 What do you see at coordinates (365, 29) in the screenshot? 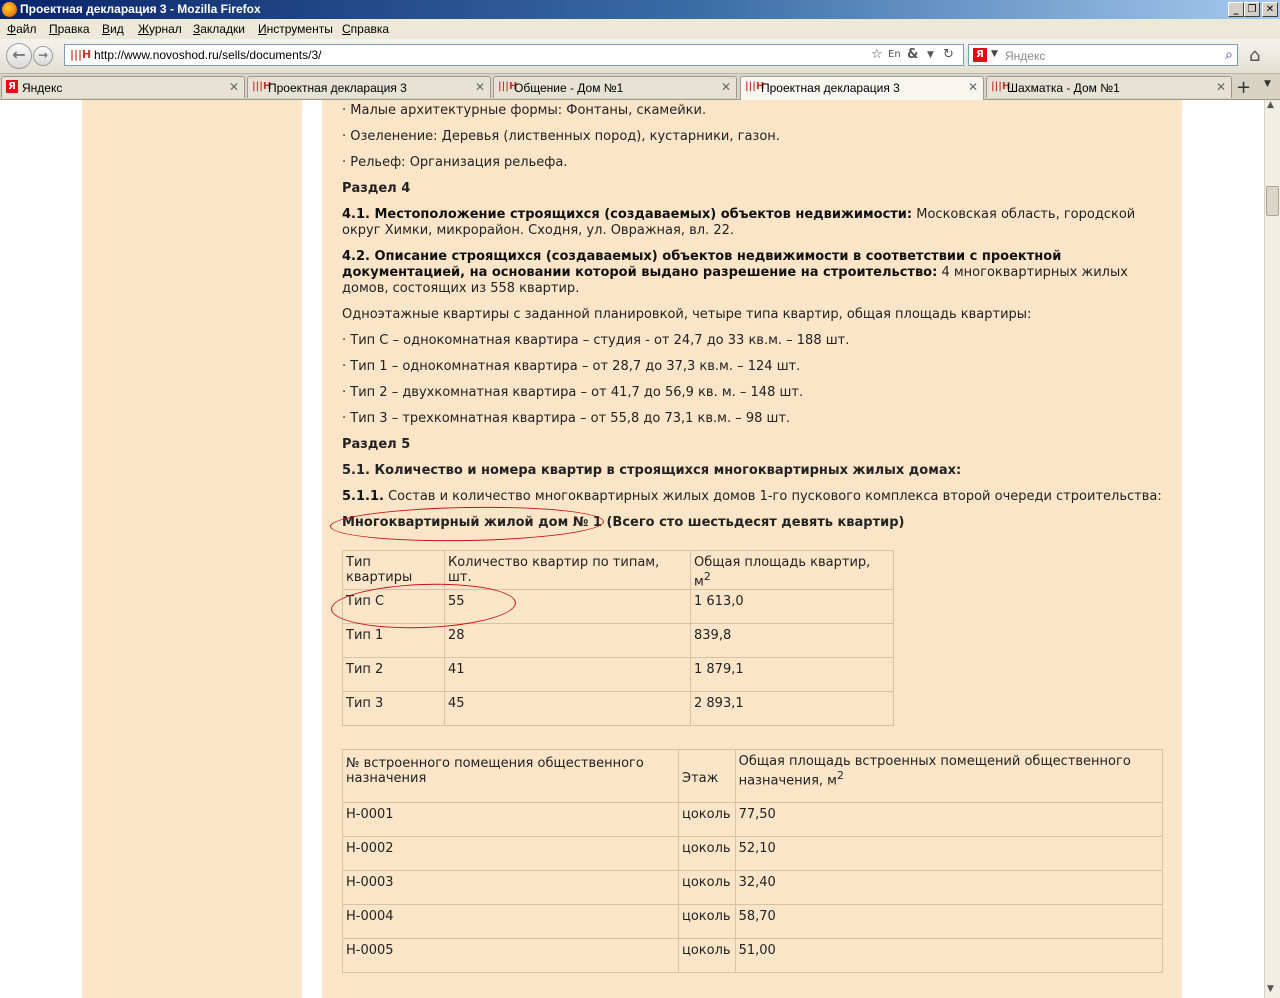
I see `menu-help: Справка` at bounding box center [365, 29].